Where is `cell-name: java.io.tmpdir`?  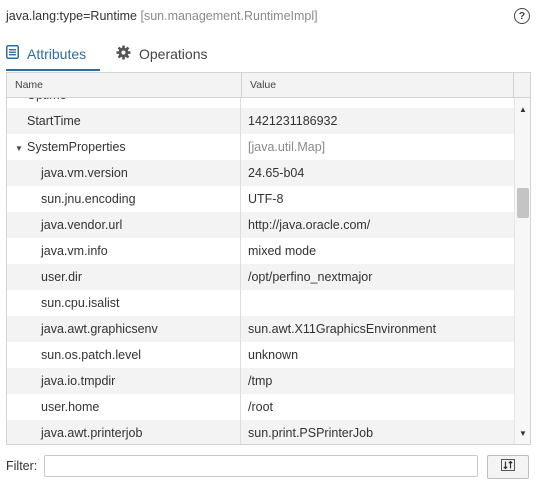 cell-name: java.io.tmpdir is located at coordinates (124, 381).